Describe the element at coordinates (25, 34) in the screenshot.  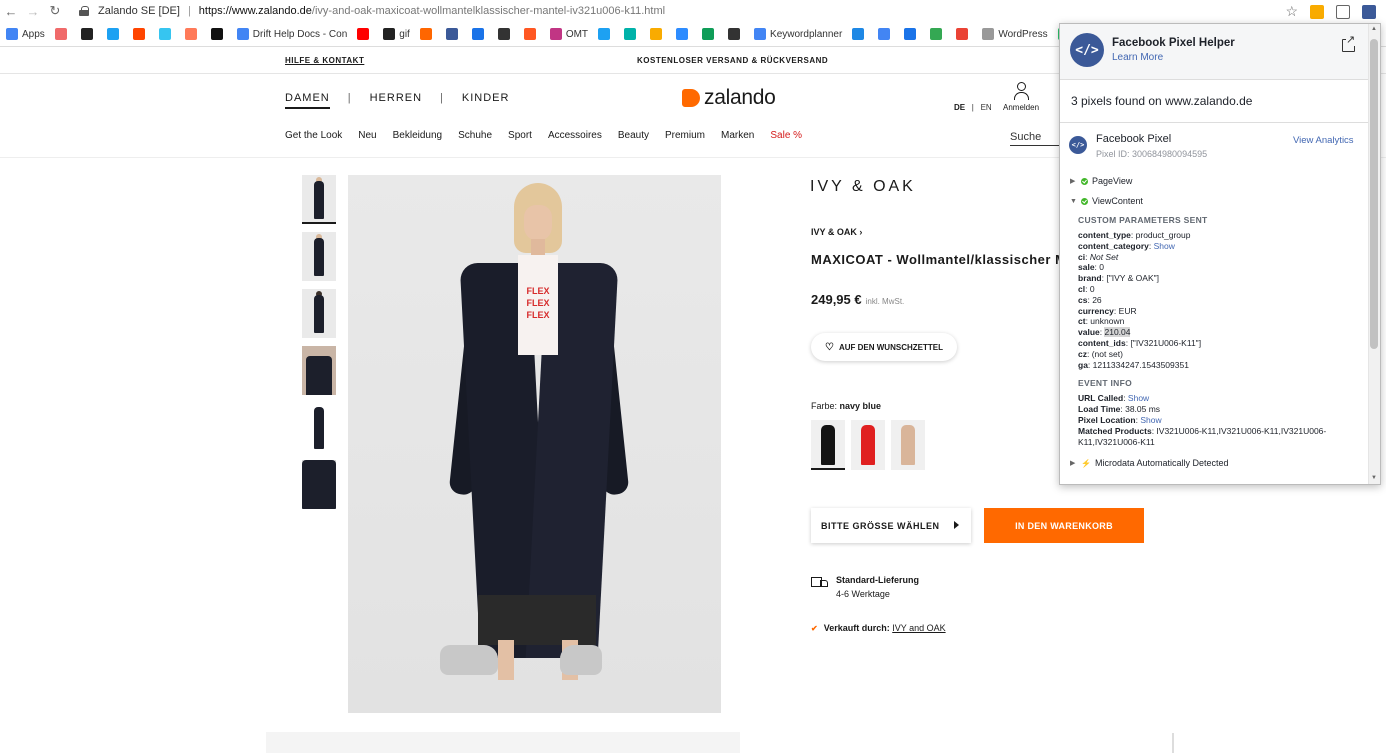
I see `bookmark-item: Apps` at that location.